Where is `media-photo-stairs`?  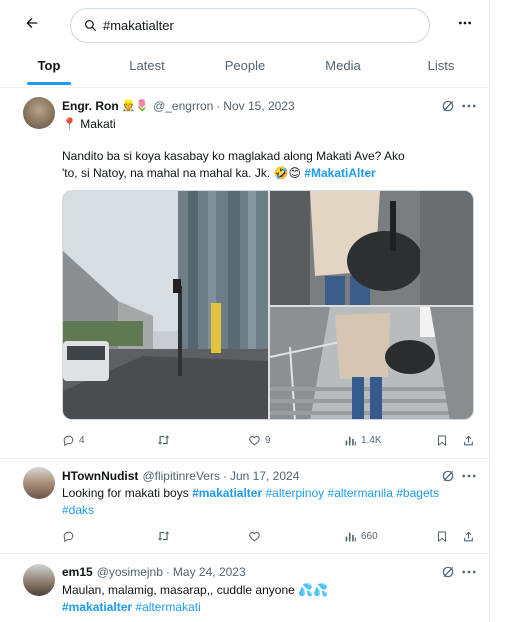
media-photo-stairs is located at coordinates (371, 363).